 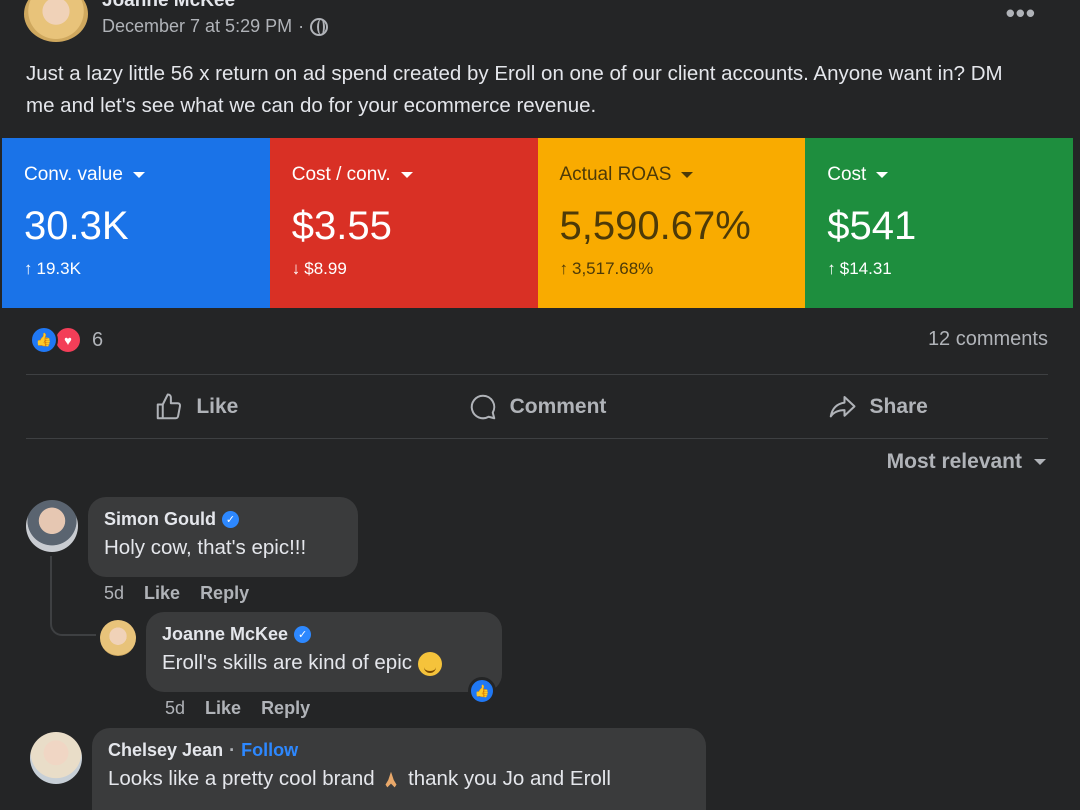 What do you see at coordinates (168, 6) in the screenshot?
I see `author-name: Joanne McKee` at bounding box center [168, 6].